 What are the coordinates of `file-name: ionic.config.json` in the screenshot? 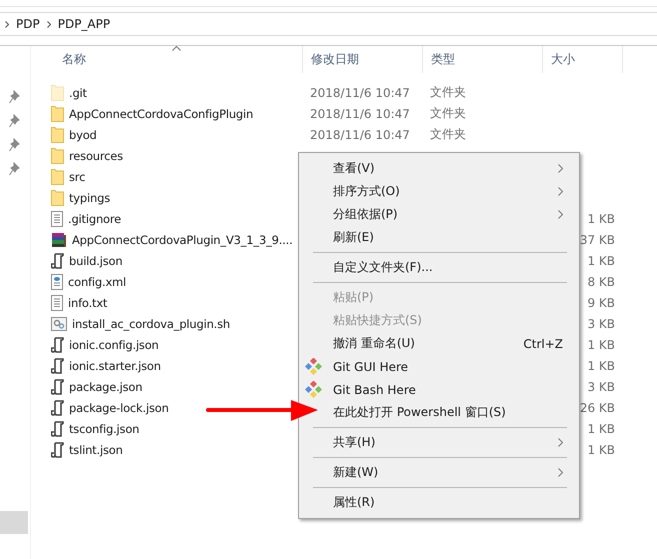 It's located at (114, 345).